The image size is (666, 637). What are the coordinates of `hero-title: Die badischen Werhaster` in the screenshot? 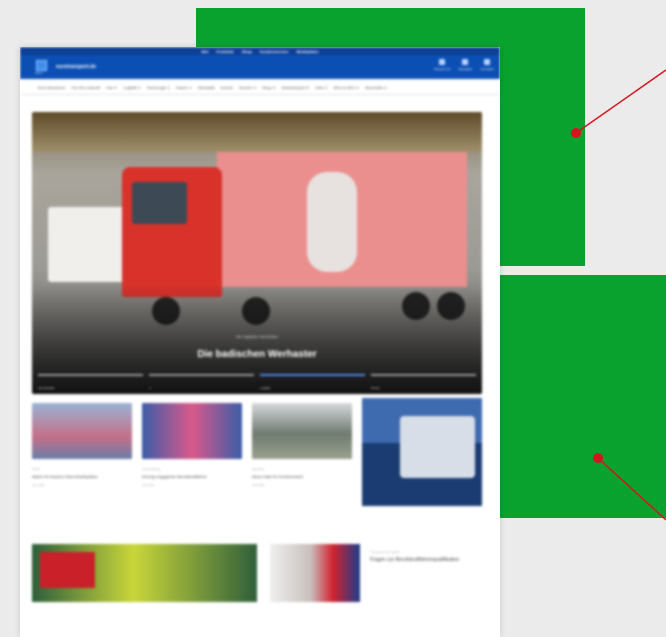 It's located at (257, 354).